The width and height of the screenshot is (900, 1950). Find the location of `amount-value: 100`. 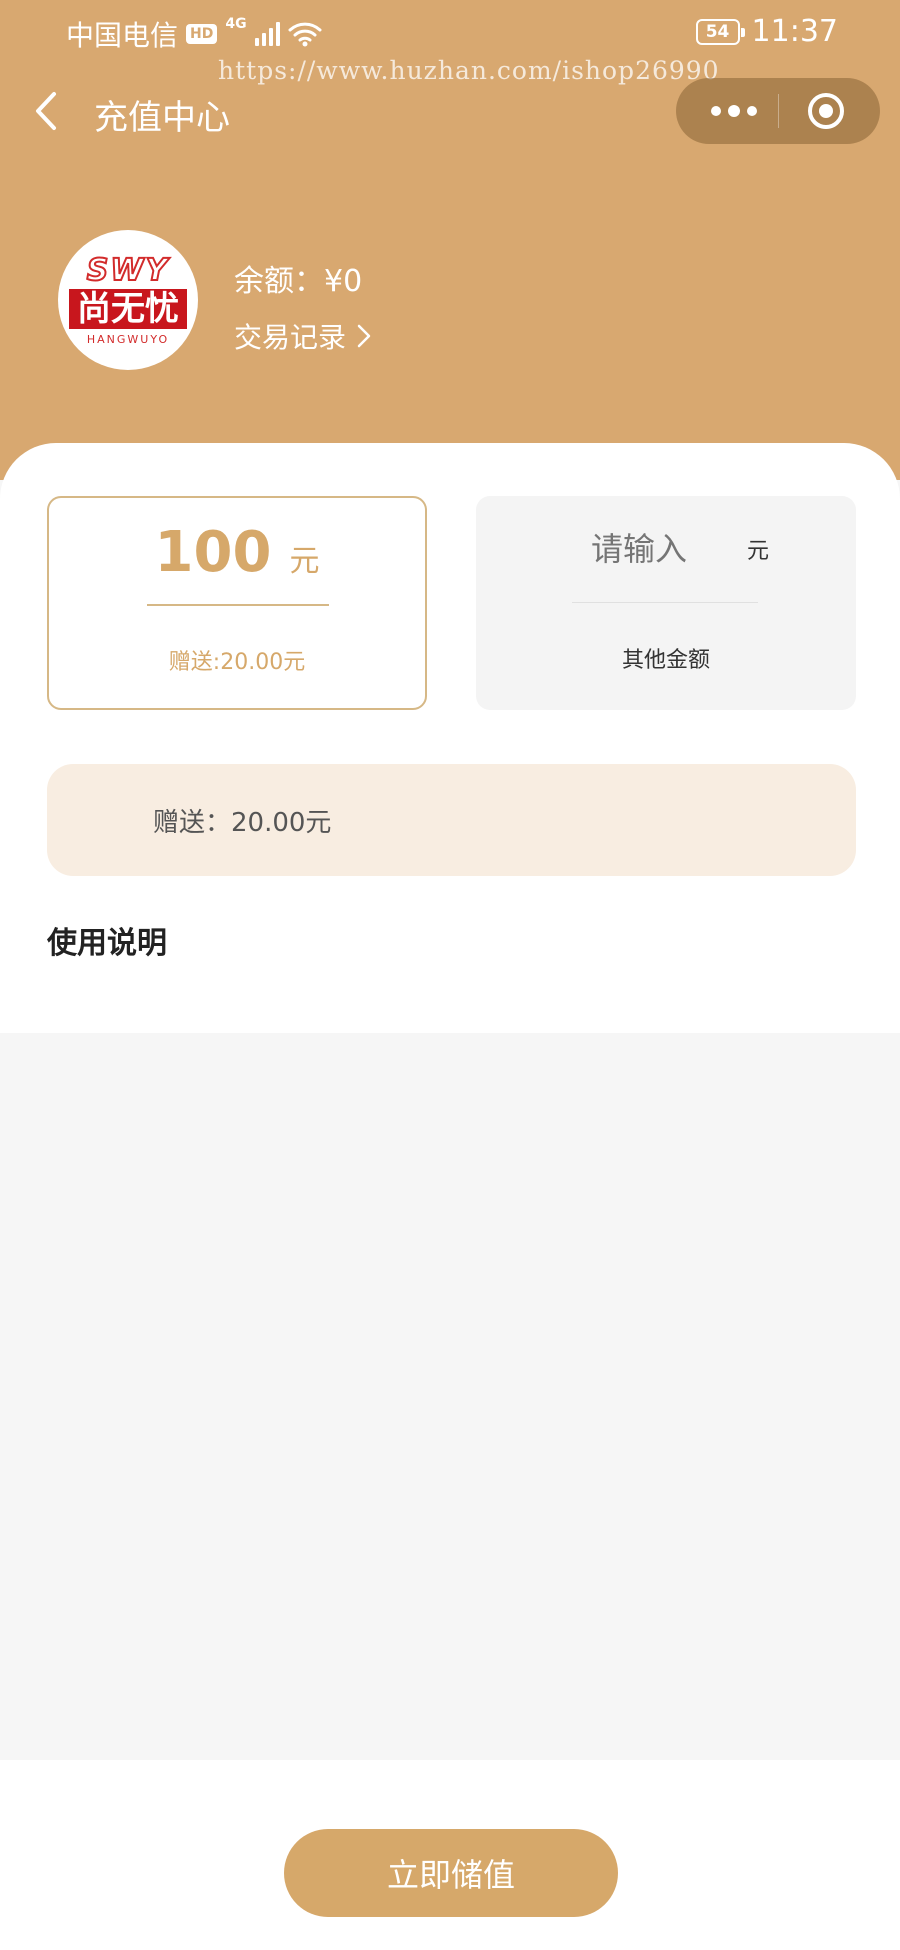

amount-value: 100 is located at coordinates (213, 552).